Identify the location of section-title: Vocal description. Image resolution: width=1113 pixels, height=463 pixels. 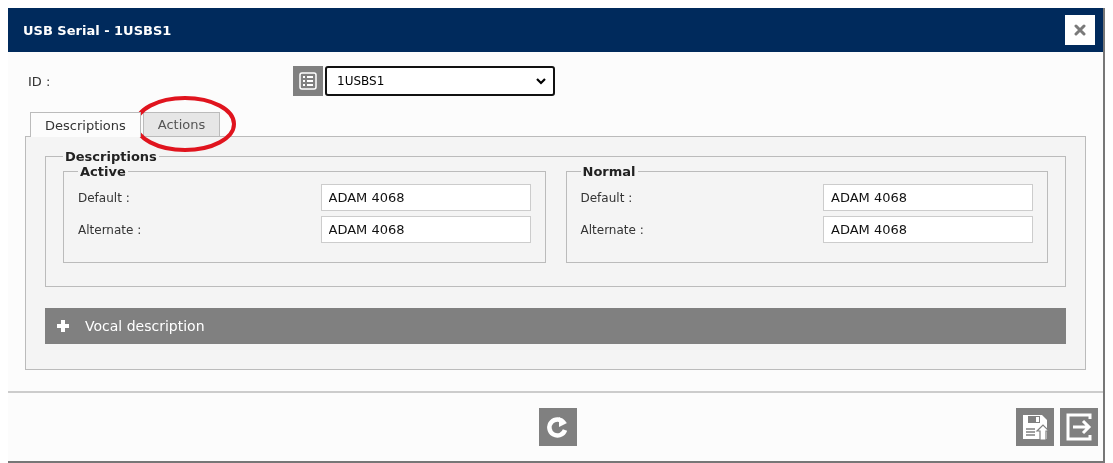
(145, 326).